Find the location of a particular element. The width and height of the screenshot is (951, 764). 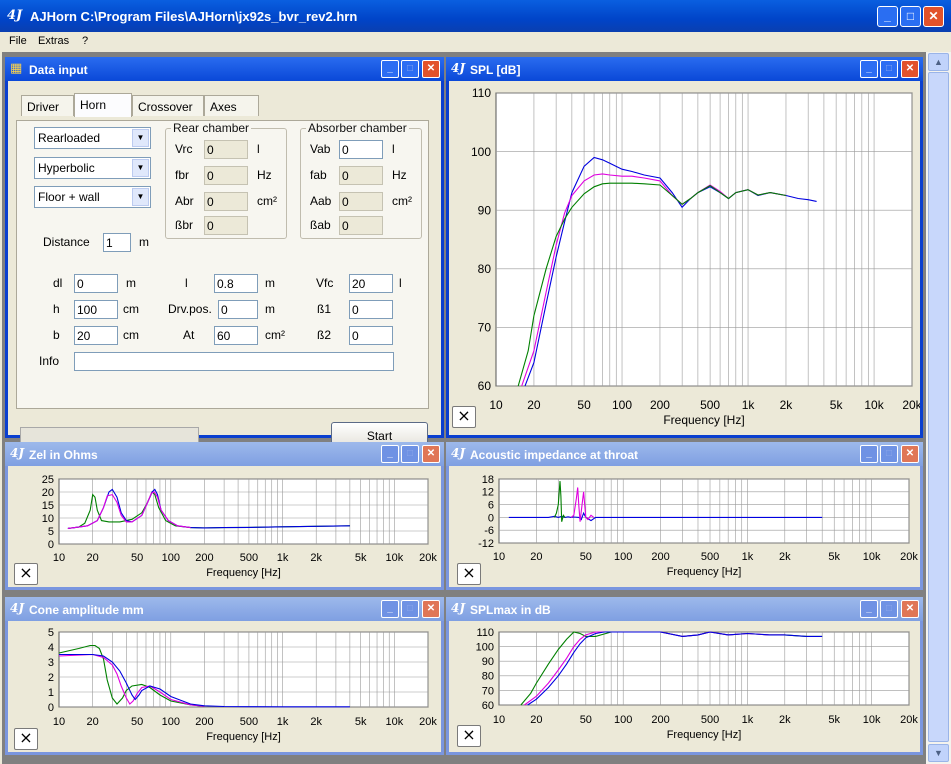

aab-field: 0 is located at coordinates (361, 201).